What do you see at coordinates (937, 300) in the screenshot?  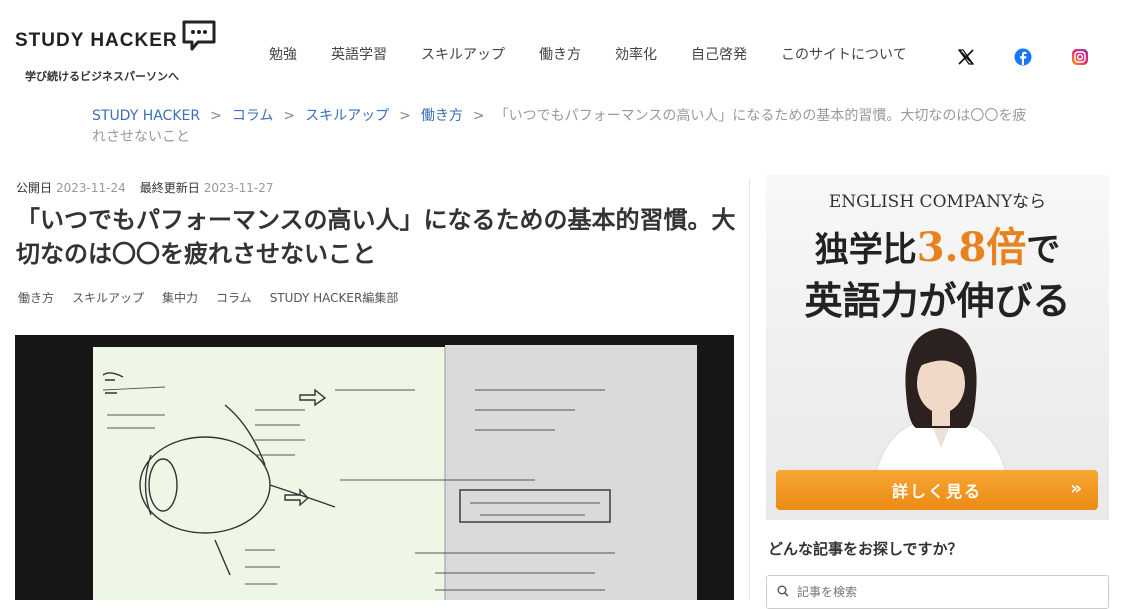 I see `ad-subclaim: 英語力が伸びる` at bounding box center [937, 300].